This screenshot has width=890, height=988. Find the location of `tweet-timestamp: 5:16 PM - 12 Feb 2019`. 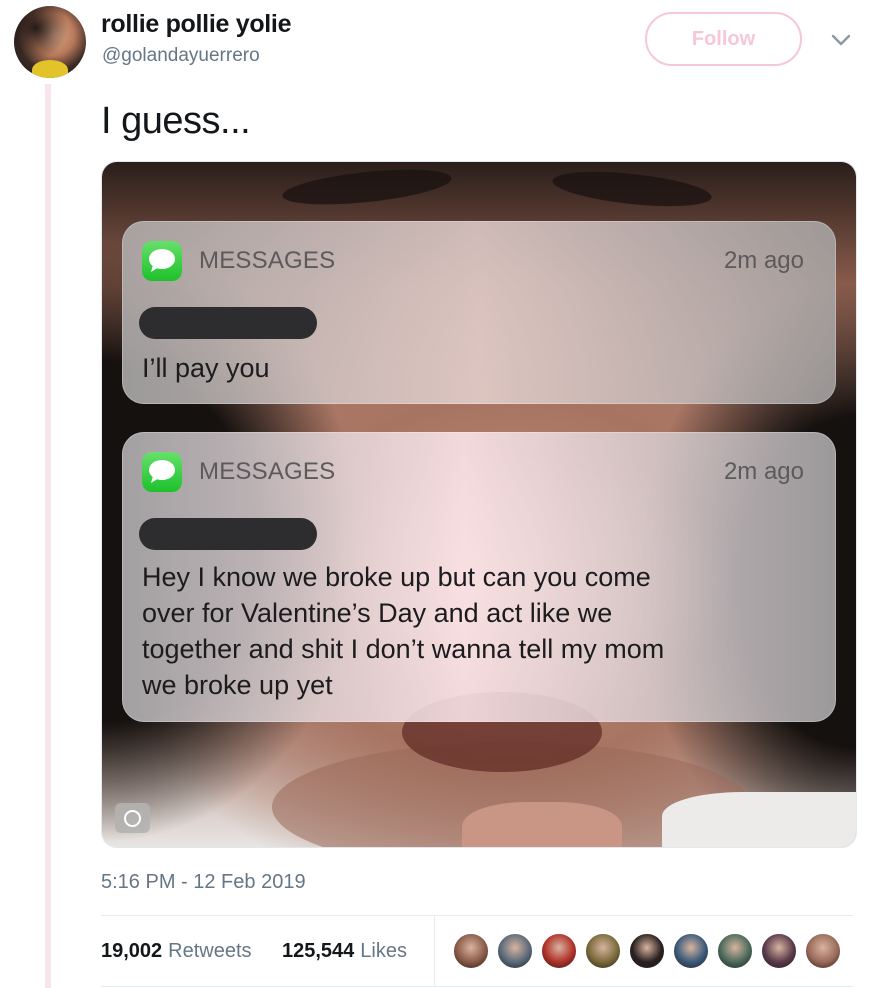

tweet-timestamp: 5:16 PM - 12 Feb 2019 is located at coordinates (203, 882).